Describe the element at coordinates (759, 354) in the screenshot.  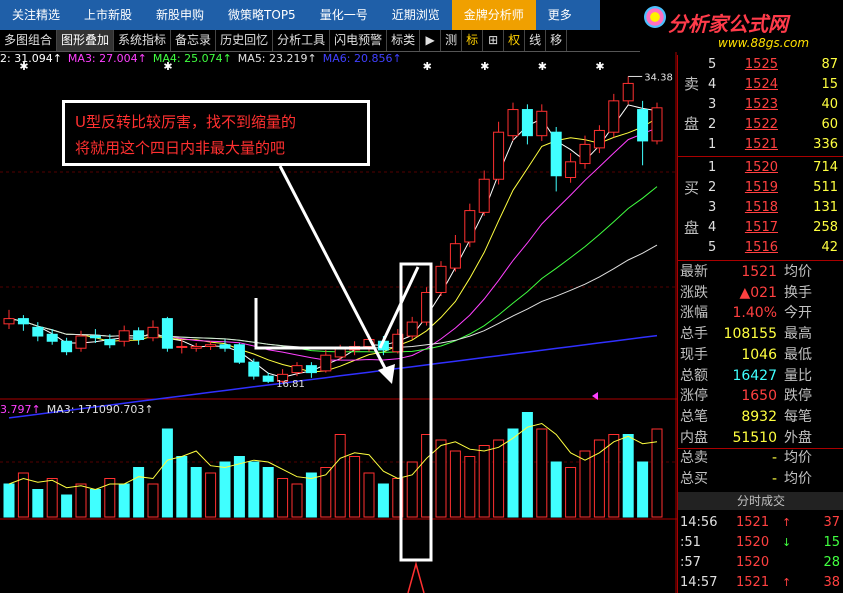
I see `quote-value: 1046` at that location.